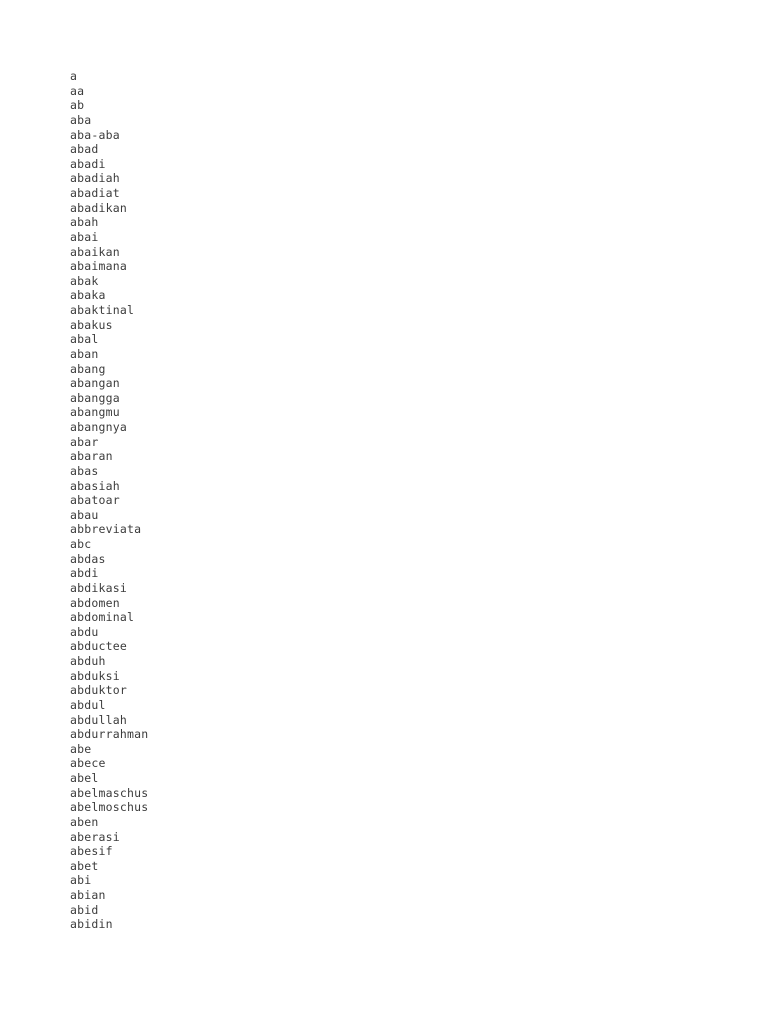  Describe the element at coordinates (84, 222) in the screenshot. I see `word-list-item: abah` at that location.